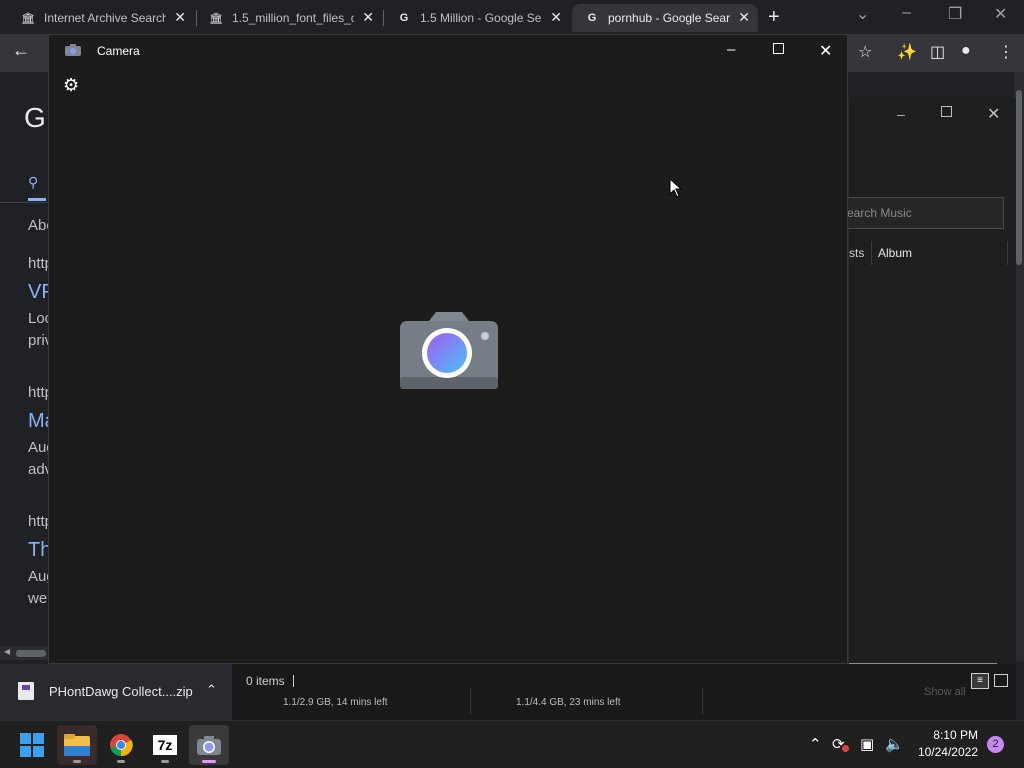 Image resolution: width=1024 pixels, height=768 pixels. I want to click on music-app-window: – ✕ sts Album, so click(932, 381).